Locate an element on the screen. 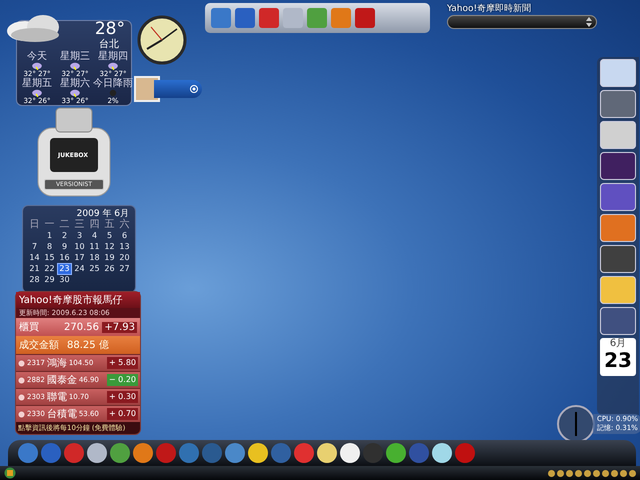 This screenshot has height=480, width=640. index-change: +7.93 is located at coordinates (119, 327).